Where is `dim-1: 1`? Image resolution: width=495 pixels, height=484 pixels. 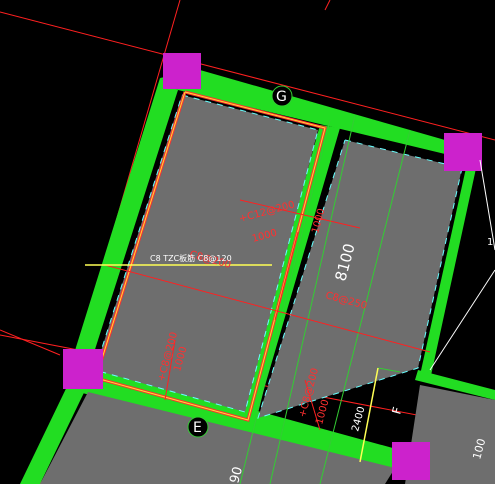 dim-1: 1 is located at coordinates (490, 242).